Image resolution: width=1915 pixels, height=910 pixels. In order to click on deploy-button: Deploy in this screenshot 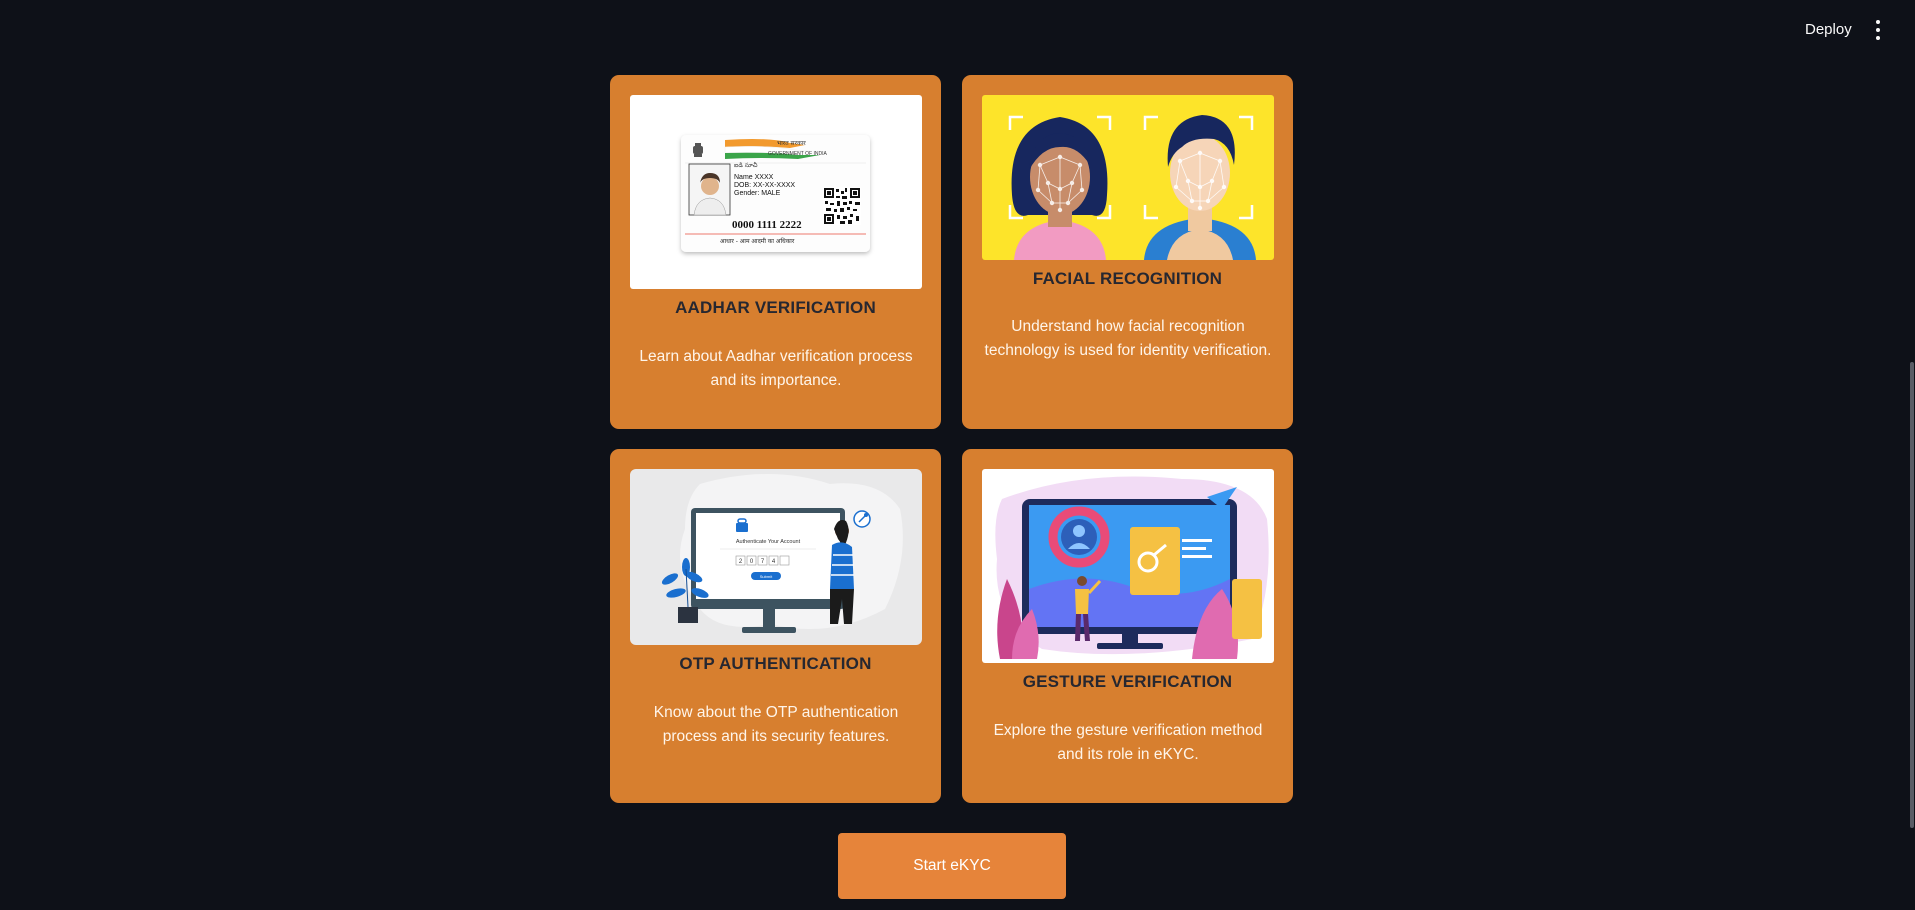, I will do `click(1828, 29)`.